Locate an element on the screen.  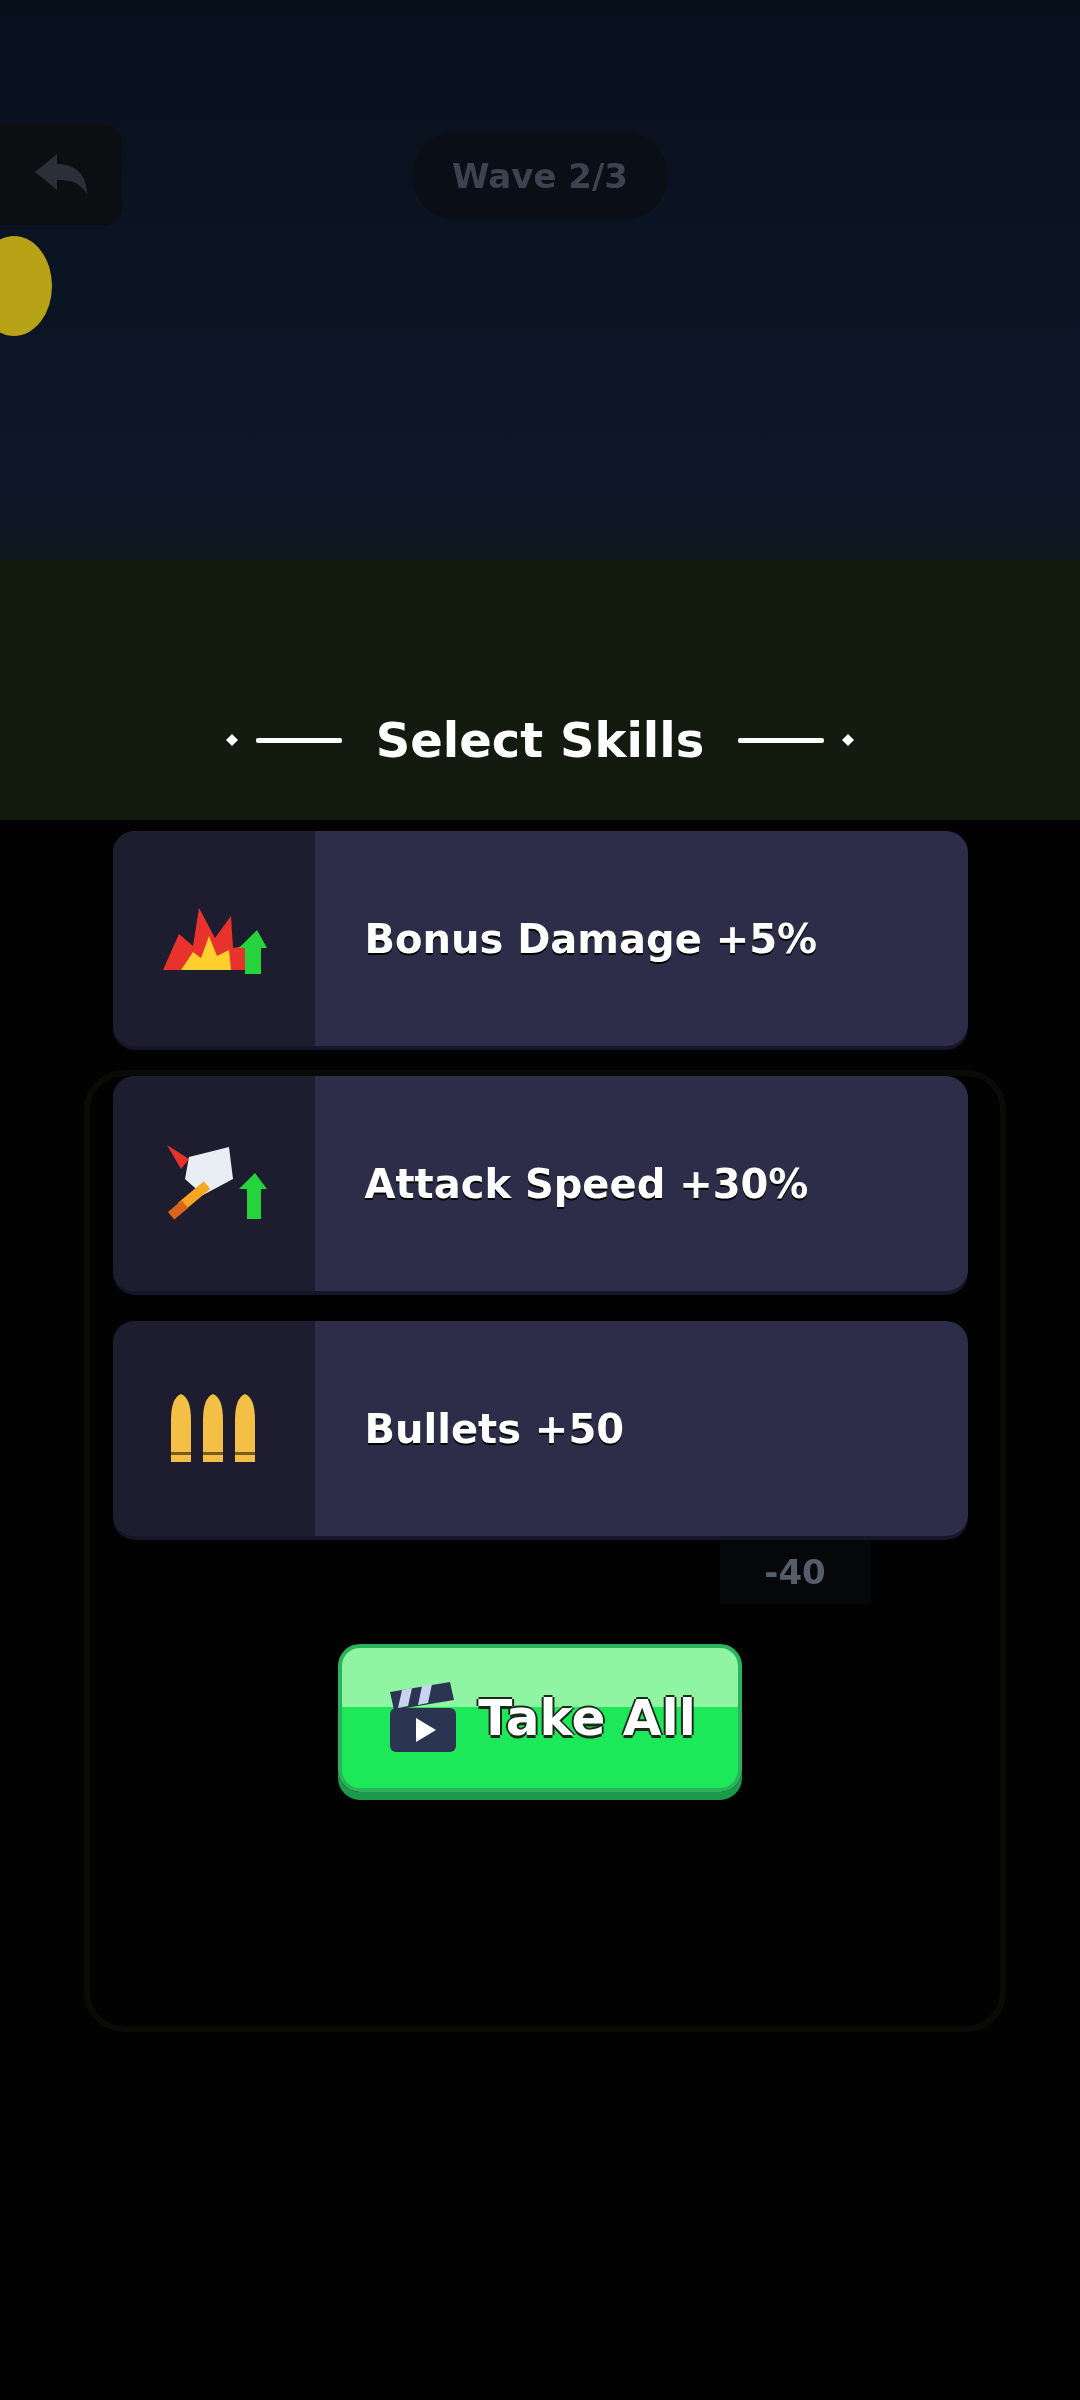
skill-label: Bonus Damage +5% is located at coordinates (591, 938).